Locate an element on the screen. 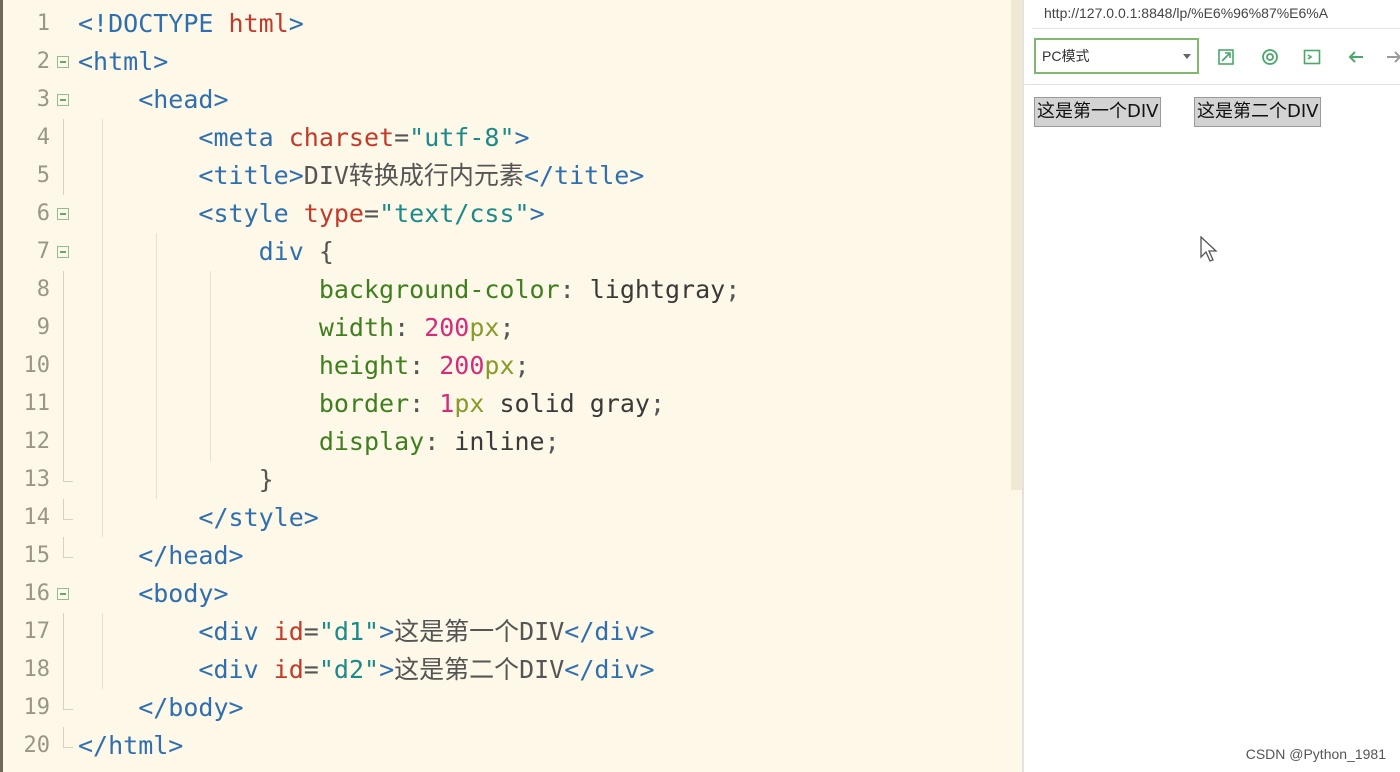 This screenshot has width=1400, height=772. code-text: border: 1px solid gray; is located at coordinates (371, 404).